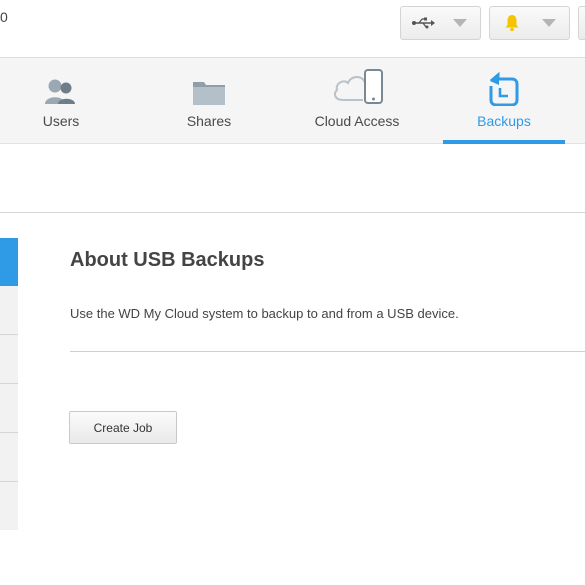 This screenshot has width=585, height=585. Describe the element at coordinates (61, 84) in the screenshot. I see `users-icon` at that location.